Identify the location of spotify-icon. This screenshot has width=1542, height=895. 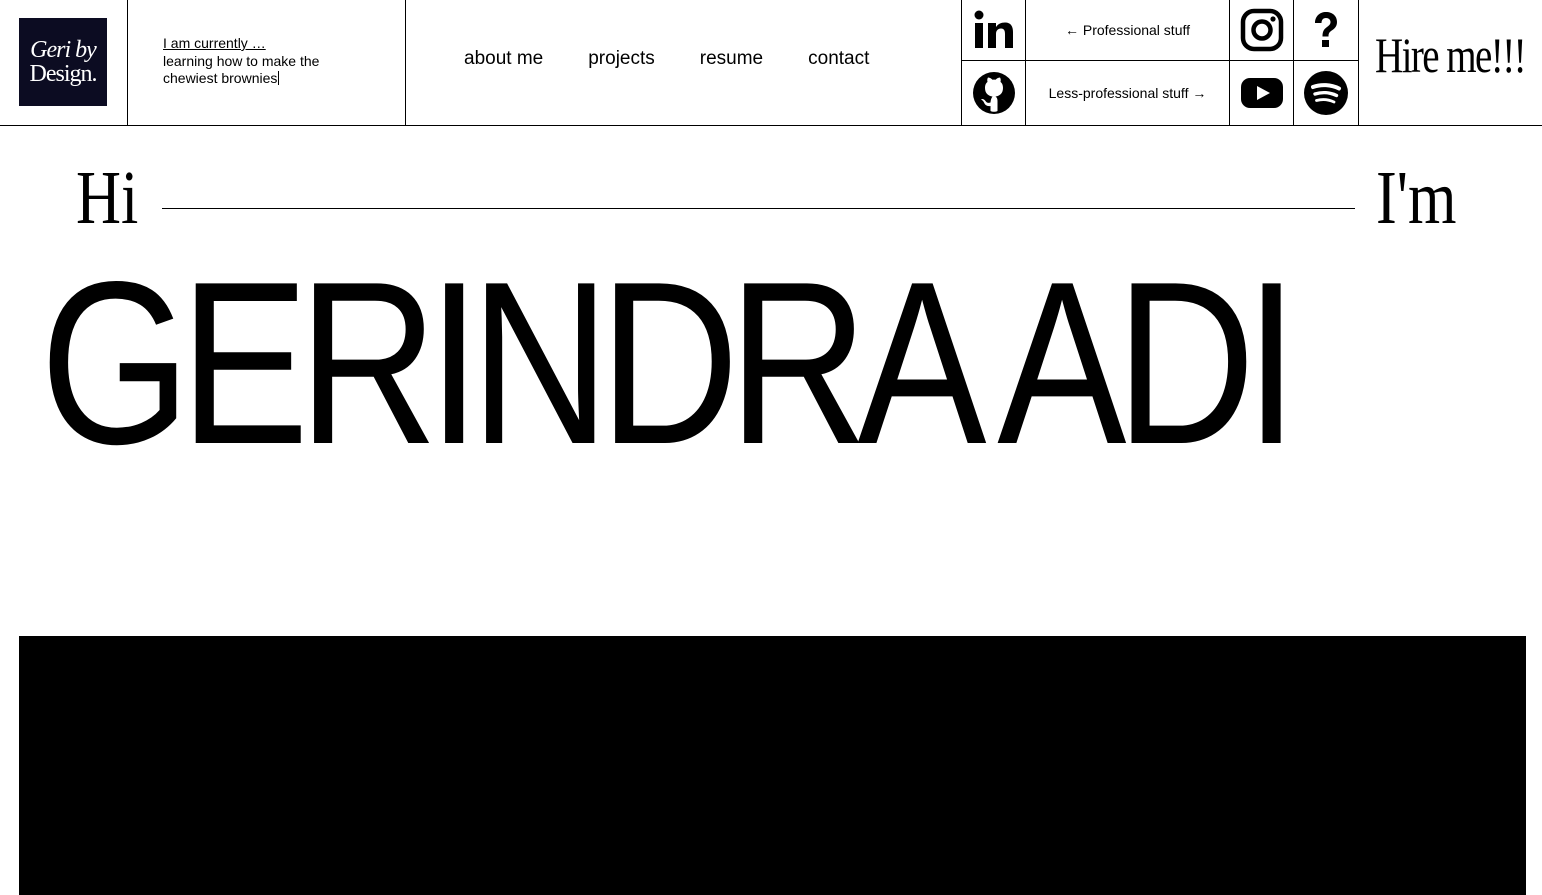
(1326, 93).